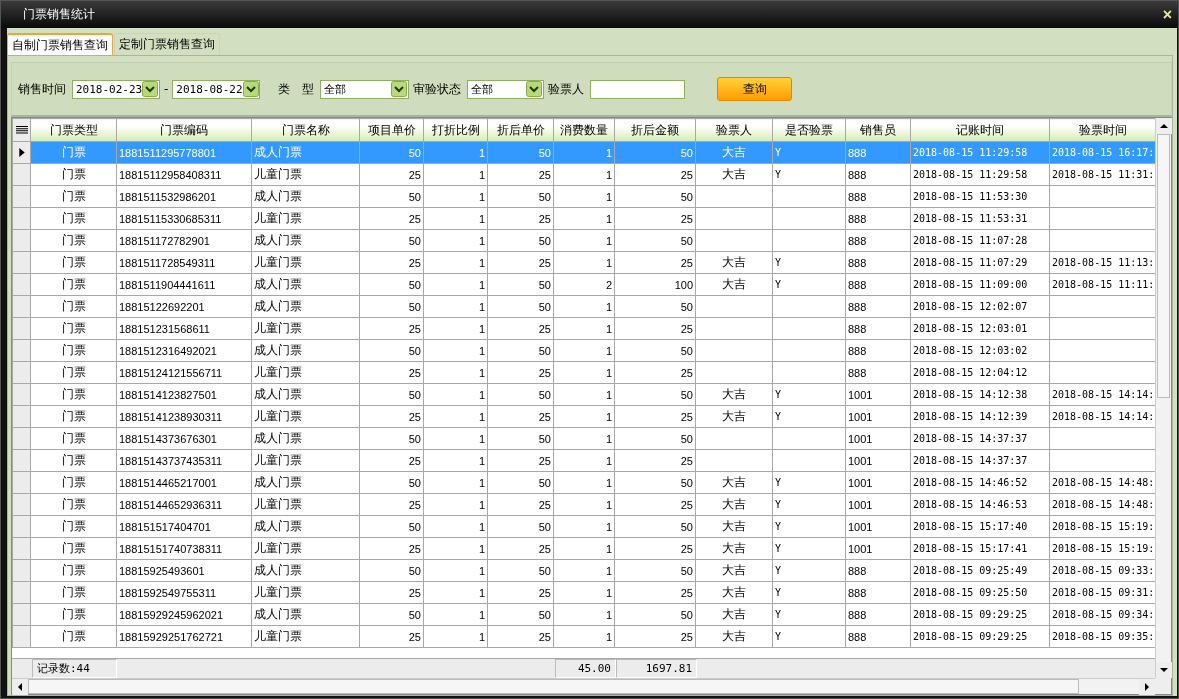 This screenshot has width=1179, height=699. I want to click on table-cell: 18815122692201, so click(184, 306).